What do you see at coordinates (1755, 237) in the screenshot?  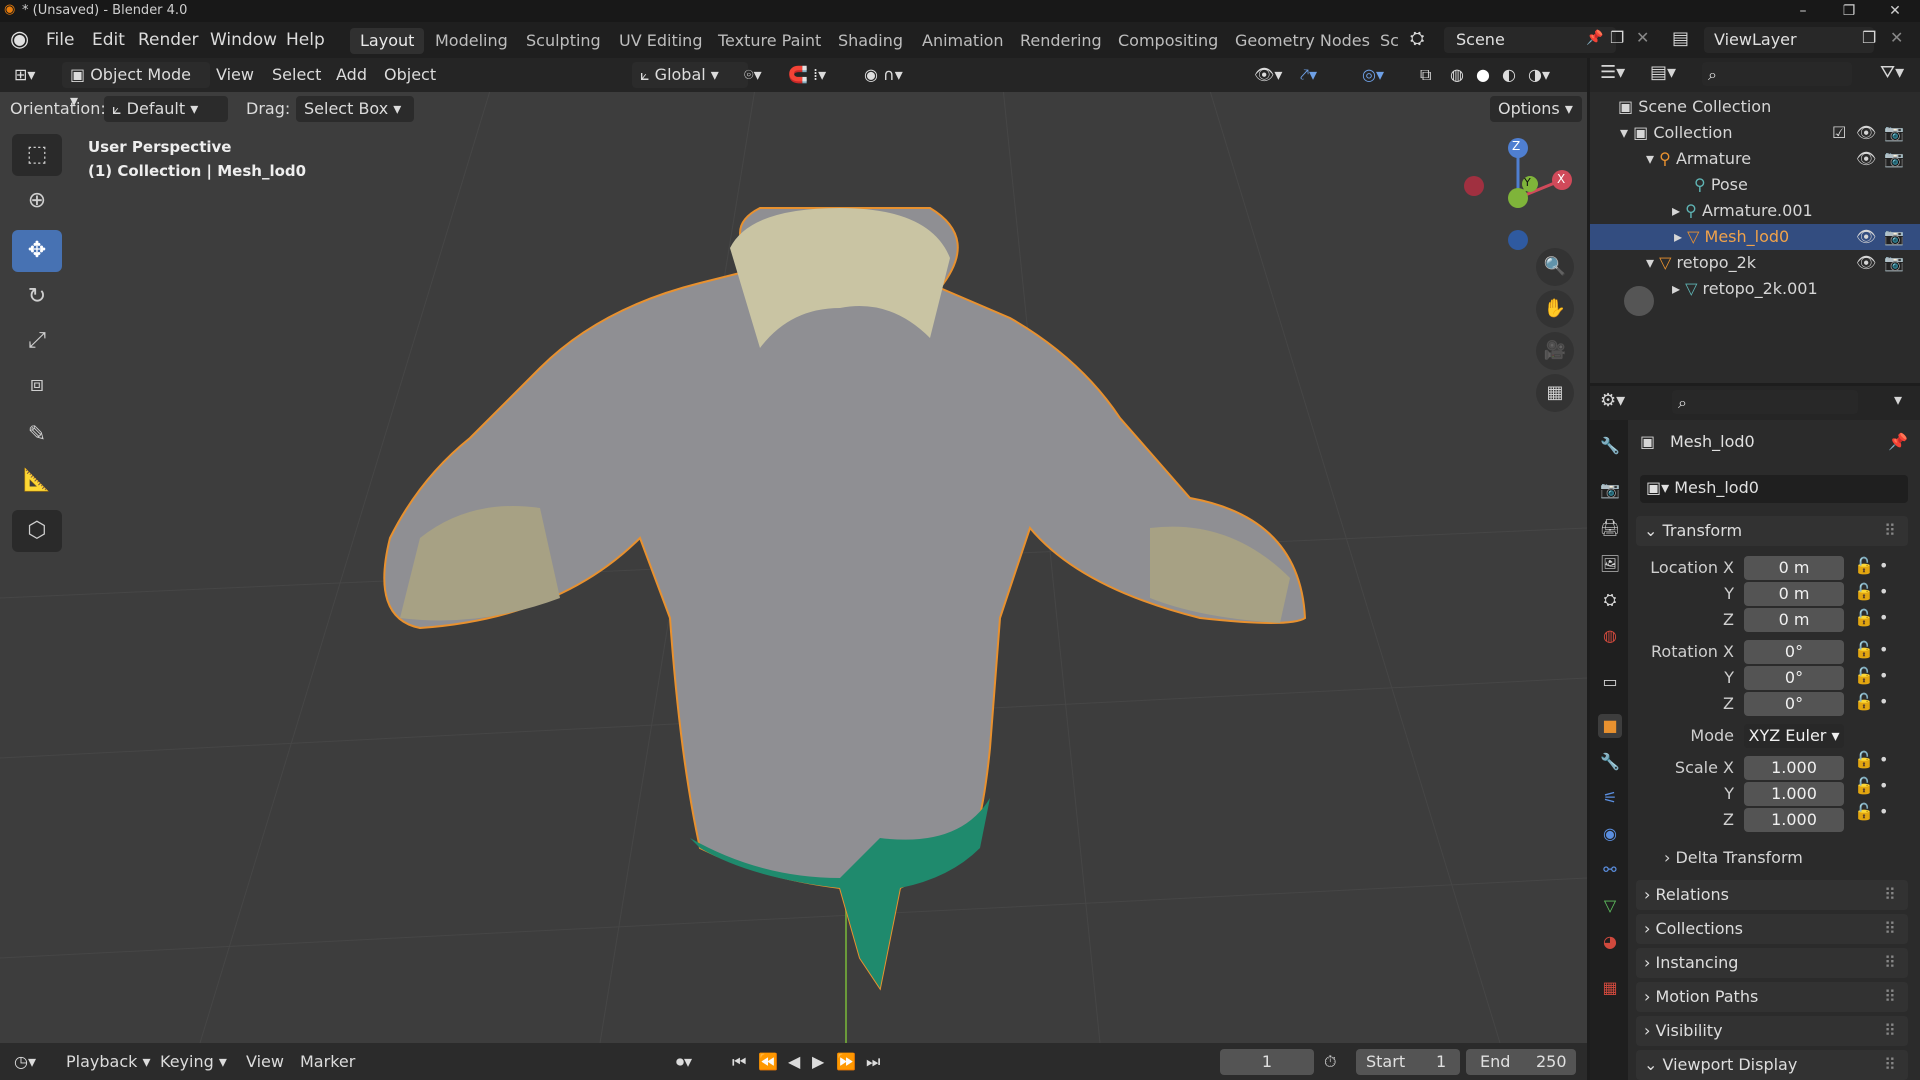 I see `outliner-row-mesh-lod0: ▸ ▽ Mesh_lod0 👁 📷` at bounding box center [1755, 237].